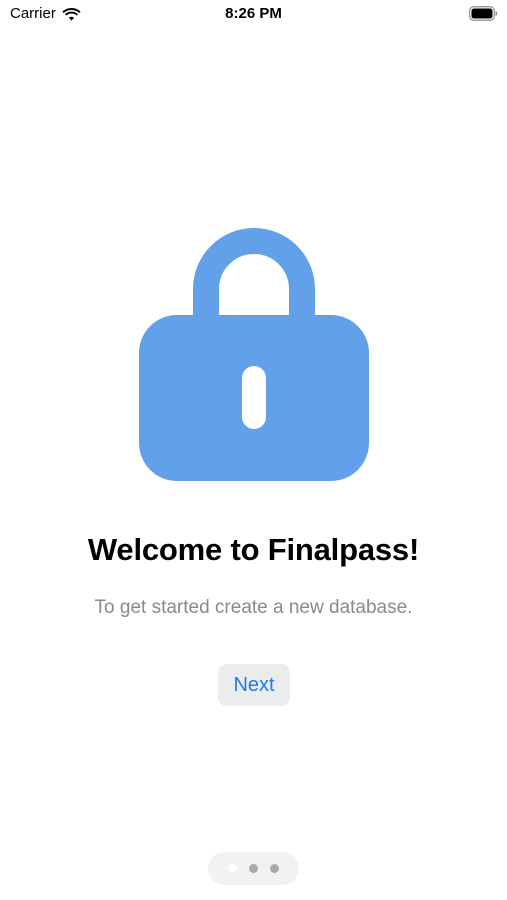 The image size is (507, 900). What do you see at coordinates (232, 868) in the screenshot?
I see `page-dot-current` at bounding box center [232, 868].